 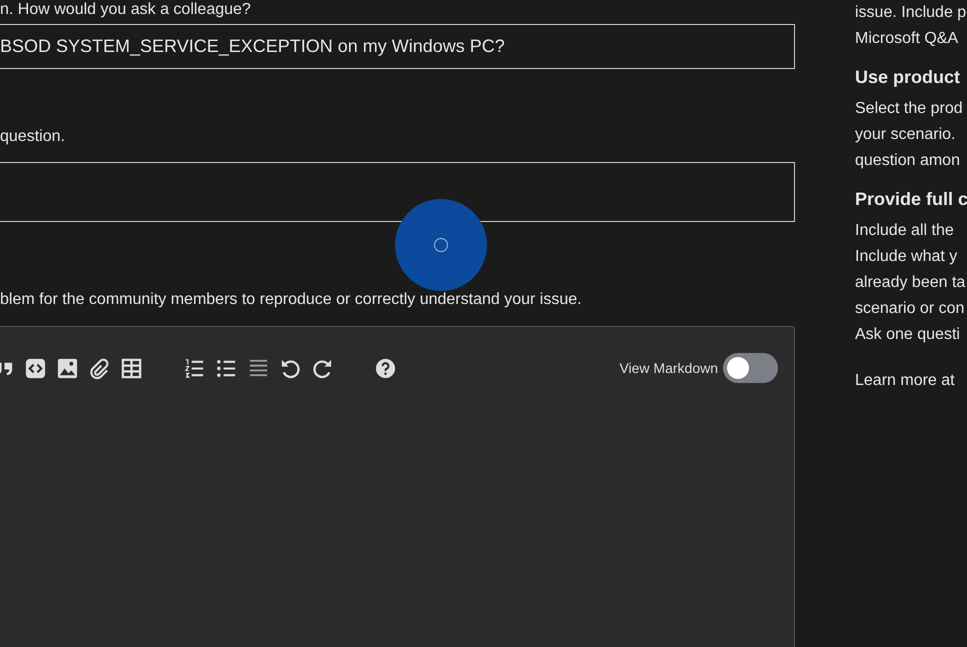 I want to click on toggle-label: View Markdown, so click(x=668, y=368).